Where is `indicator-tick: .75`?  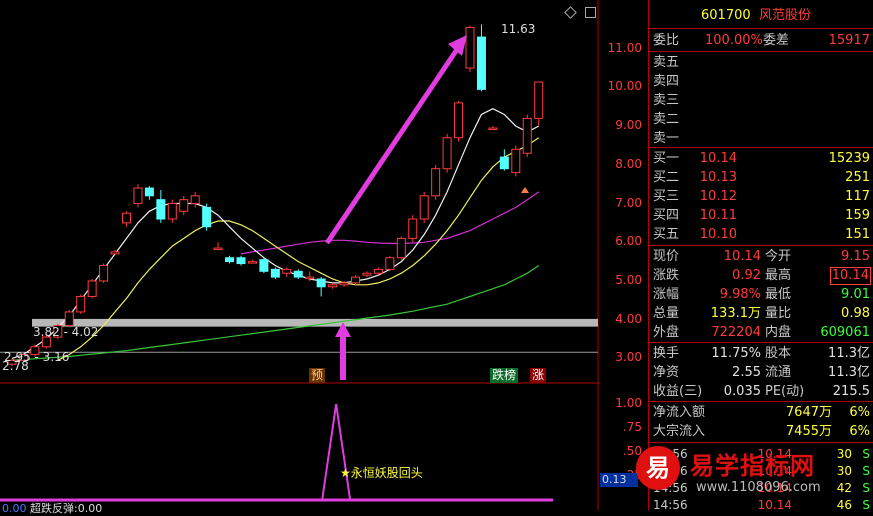 indicator-tick: .75 is located at coordinates (632, 427).